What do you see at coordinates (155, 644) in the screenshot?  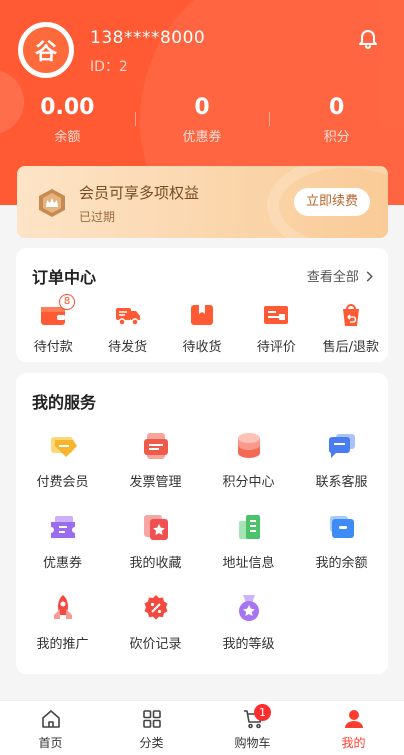 I see `service-label: 砍价记录` at bounding box center [155, 644].